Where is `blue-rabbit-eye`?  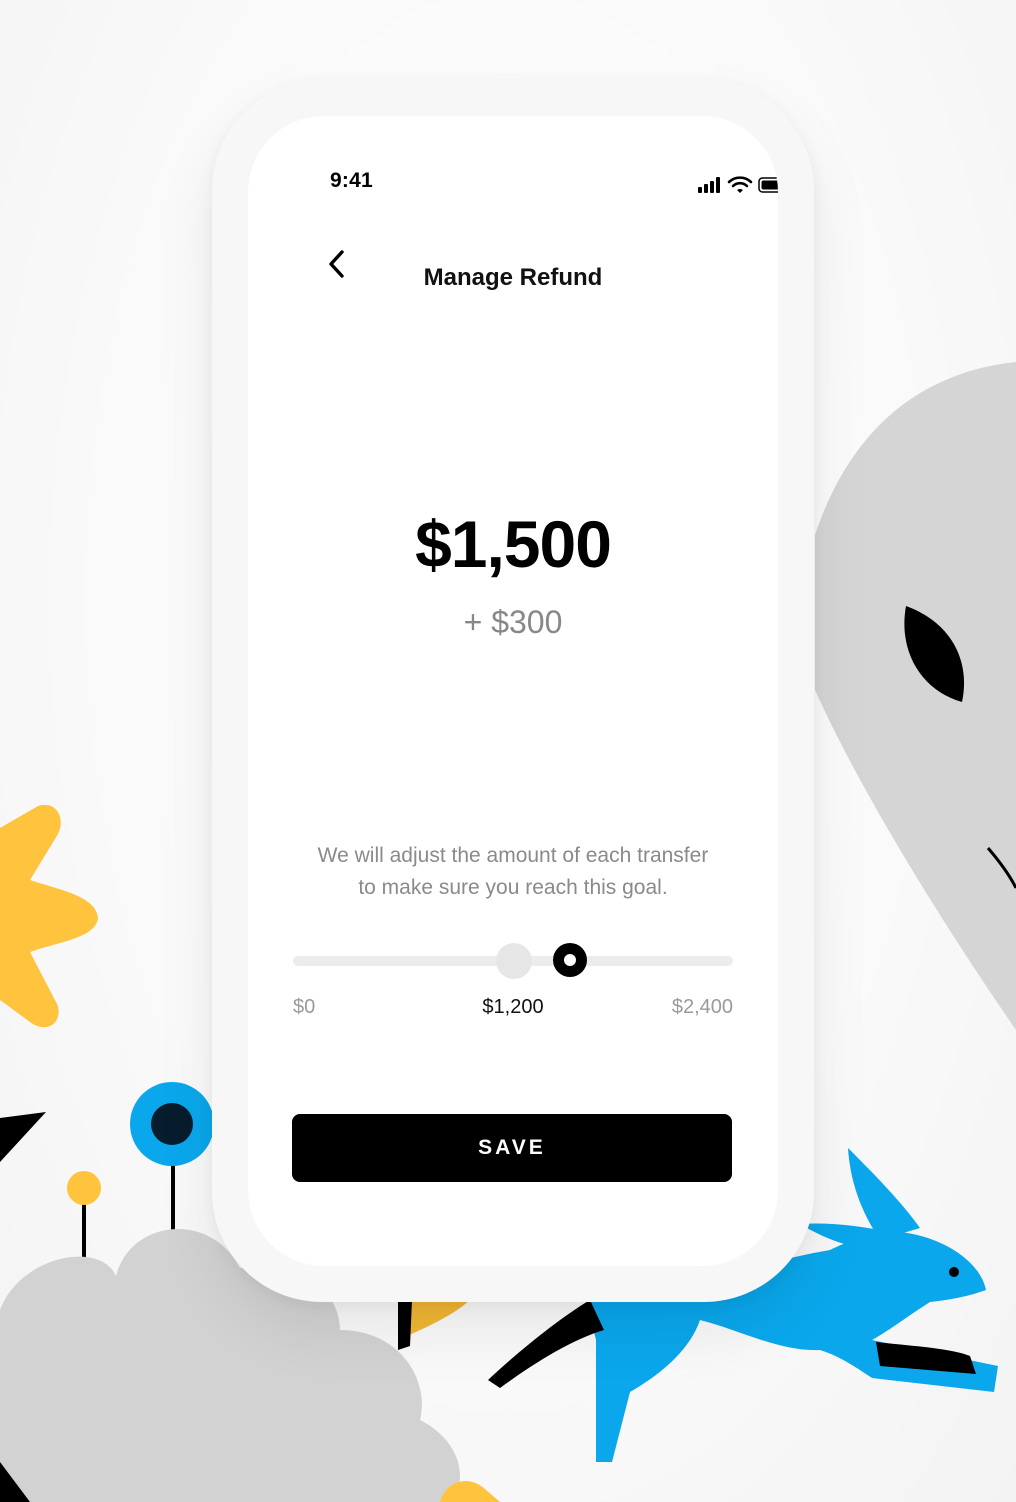 blue-rabbit-eye is located at coordinates (954, 1272).